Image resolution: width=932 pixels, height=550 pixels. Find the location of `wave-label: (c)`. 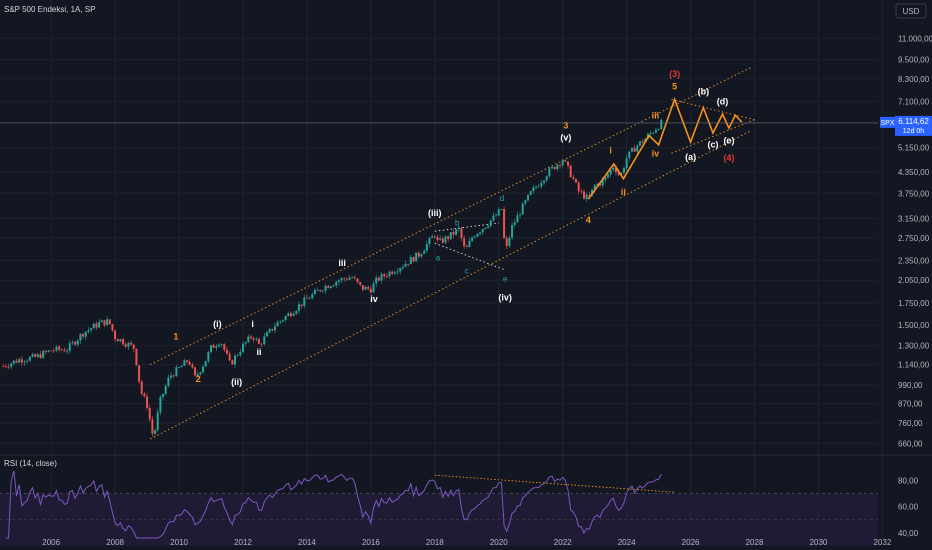

wave-label: (c) is located at coordinates (712, 145).